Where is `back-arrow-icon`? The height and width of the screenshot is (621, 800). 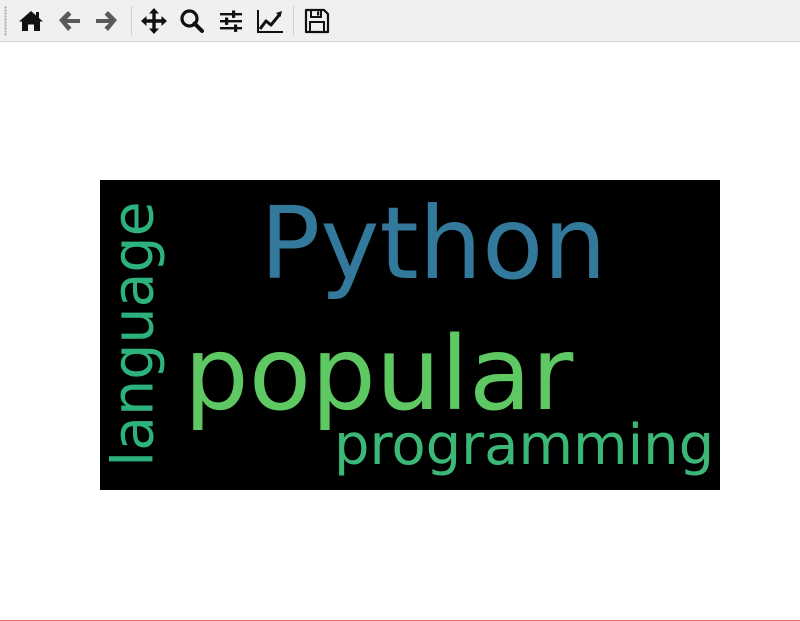
back-arrow-icon is located at coordinates (69, 21).